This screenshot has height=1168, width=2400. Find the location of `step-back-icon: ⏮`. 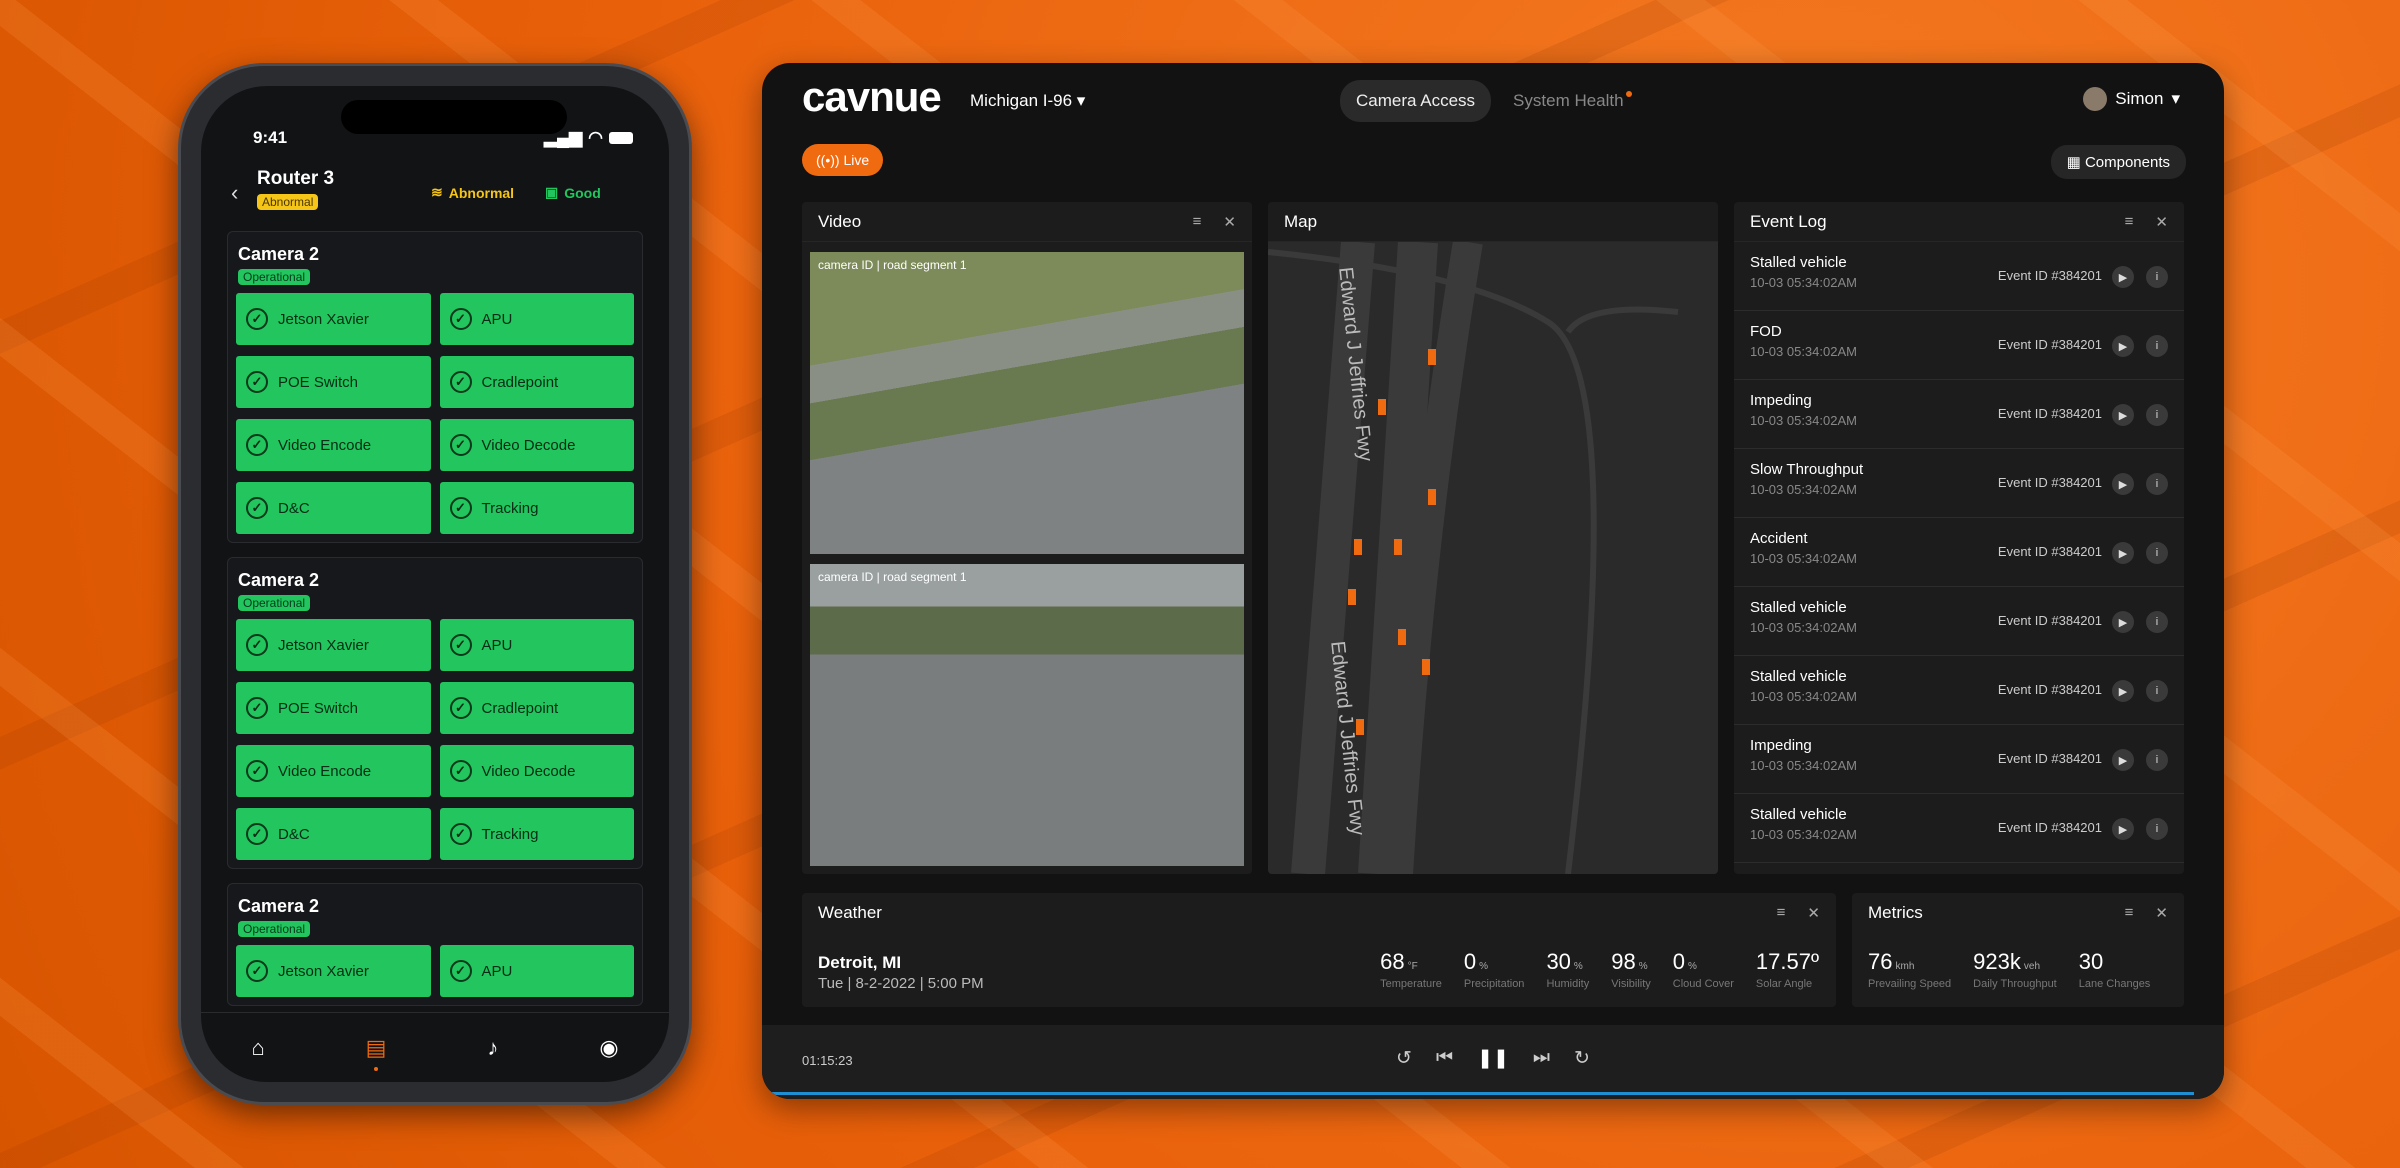

step-back-icon: ⏮ is located at coordinates (1444, 1058).